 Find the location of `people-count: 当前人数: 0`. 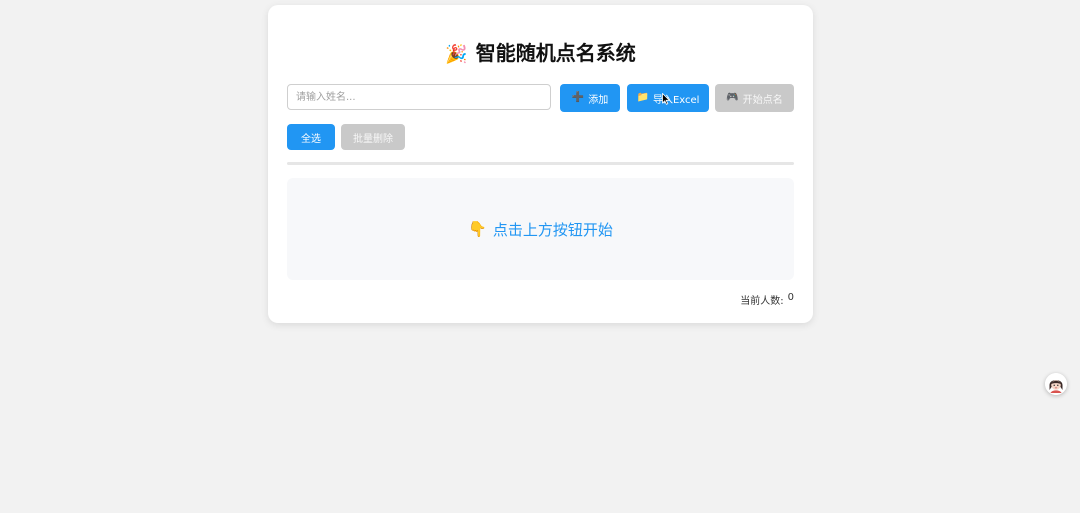

people-count: 当前人数: 0 is located at coordinates (767, 299).